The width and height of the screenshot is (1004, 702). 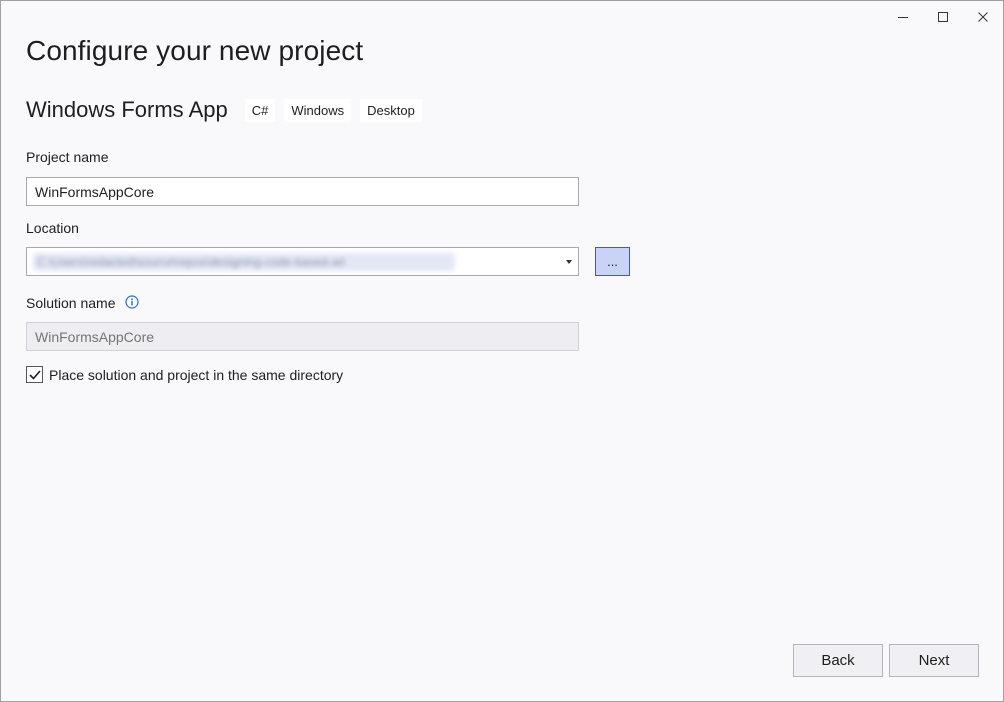 I want to click on close-button, so click(x=983, y=17).